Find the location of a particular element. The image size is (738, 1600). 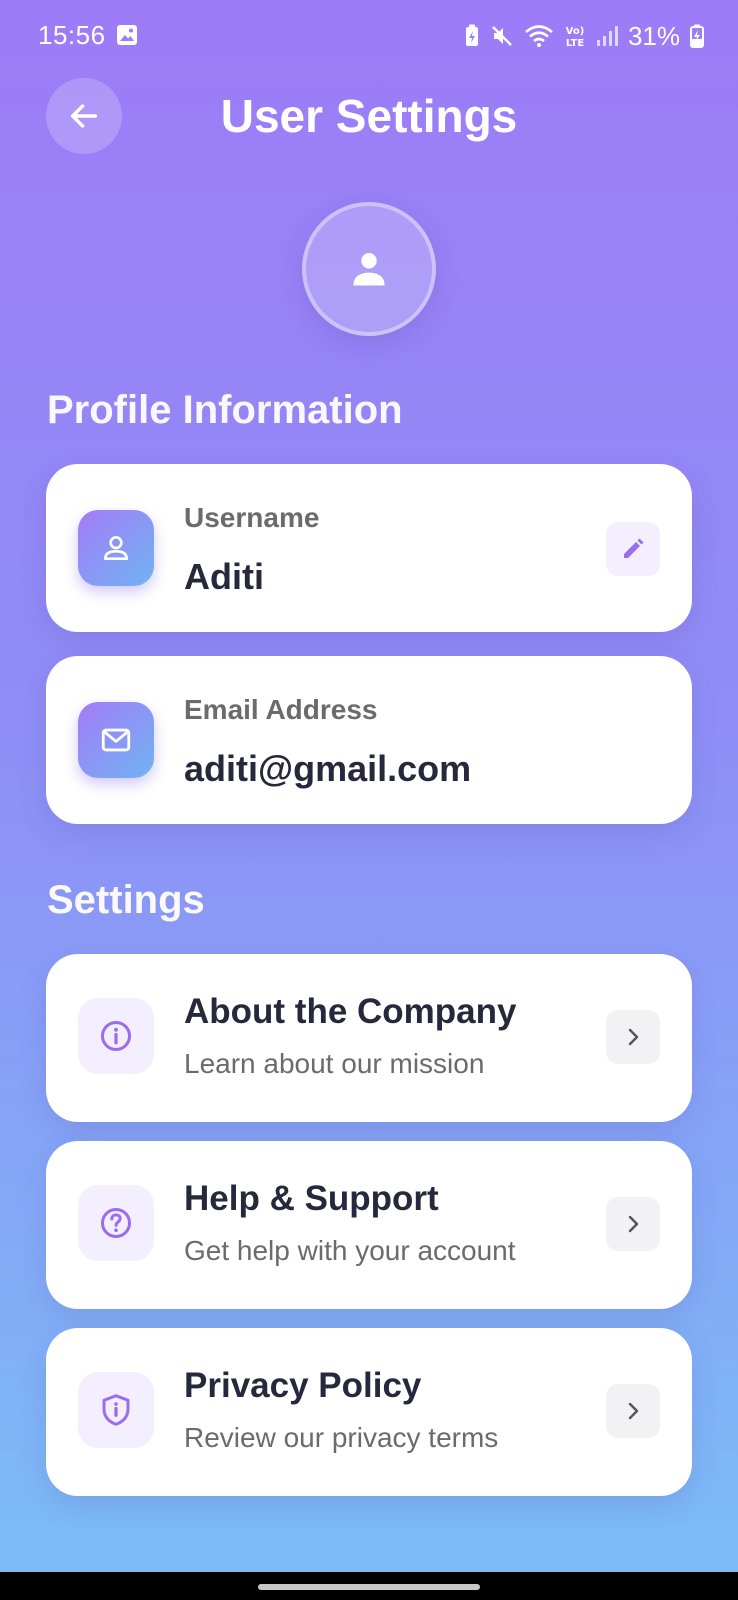

user-icon is located at coordinates (116, 548).